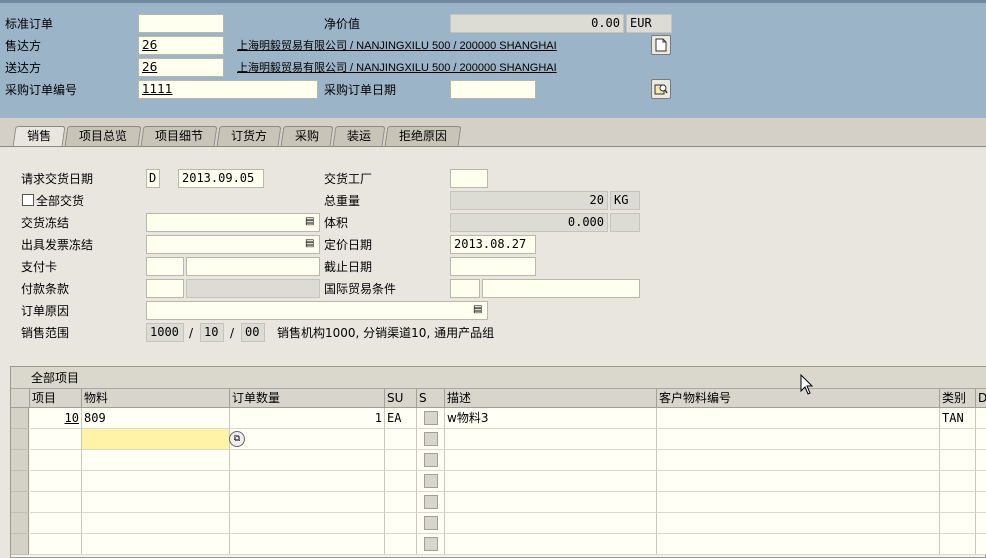 Image resolution: width=986 pixels, height=558 pixels. What do you see at coordinates (249, 136) in the screenshot?
I see `tab-ordering-party: 订货方` at bounding box center [249, 136].